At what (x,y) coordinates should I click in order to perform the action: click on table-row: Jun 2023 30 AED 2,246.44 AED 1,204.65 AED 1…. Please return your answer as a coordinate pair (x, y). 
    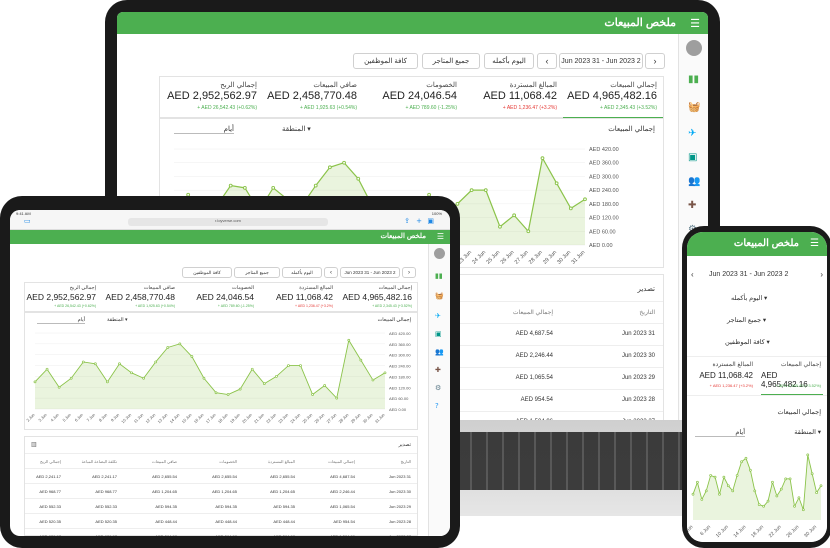
    Looking at the image, I should click on (221, 490).